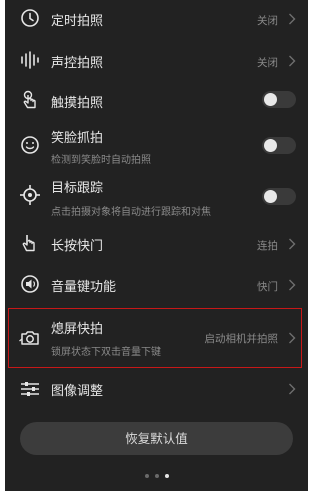 The image size is (320, 491). What do you see at coordinates (101, 160) in the screenshot?
I see `setting-subtitle: 检测到笑脸时自动拍照` at bounding box center [101, 160].